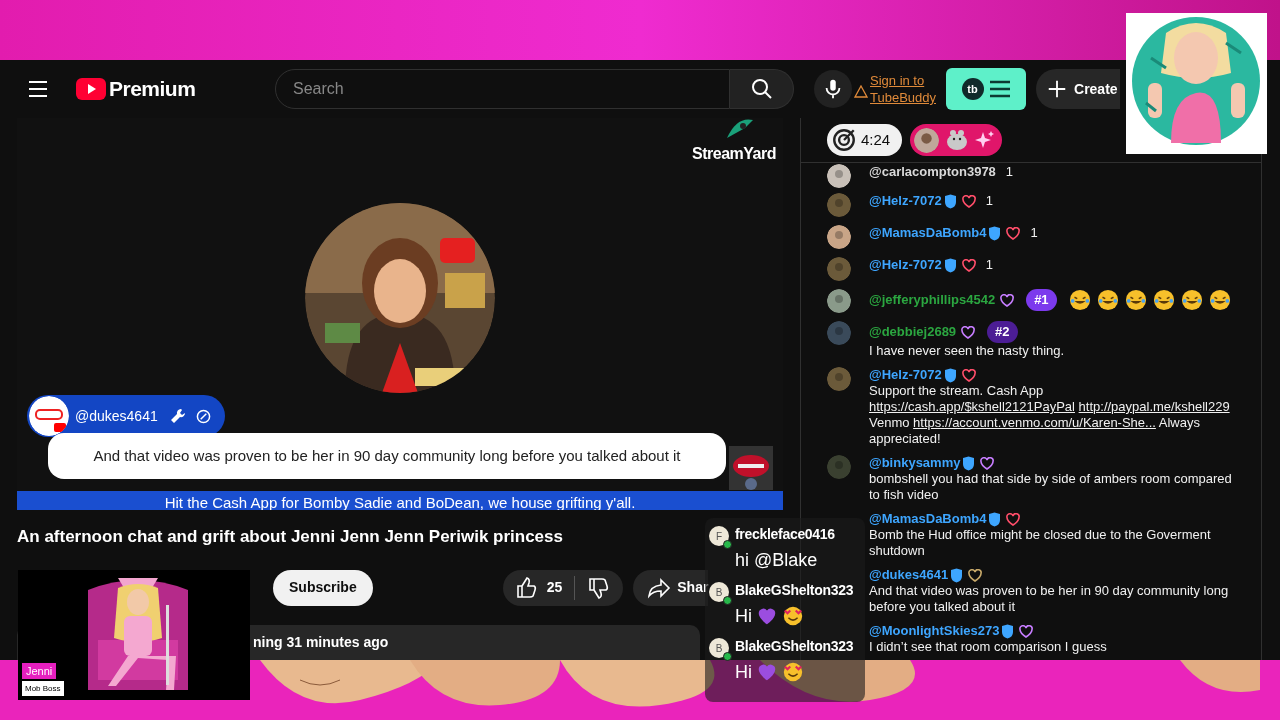 The width and height of the screenshot is (1280, 720). Describe the element at coordinates (1154, 406) in the screenshot. I see `chat-link: http://paypal.me/kshell229` at that location.